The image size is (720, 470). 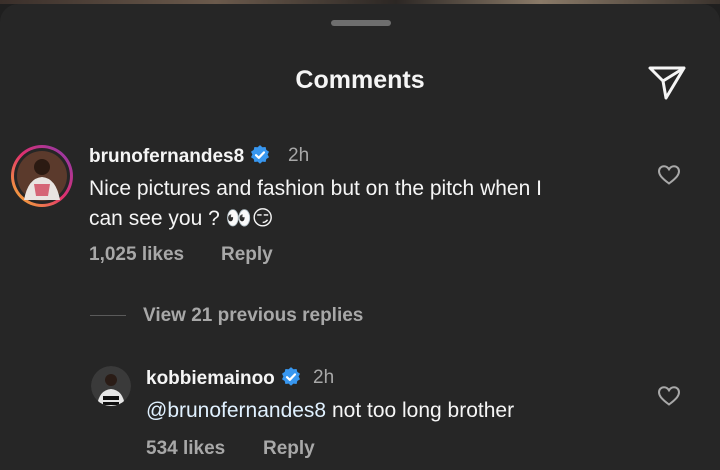 What do you see at coordinates (166, 156) in the screenshot?
I see `username-text: brunofernandes8` at bounding box center [166, 156].